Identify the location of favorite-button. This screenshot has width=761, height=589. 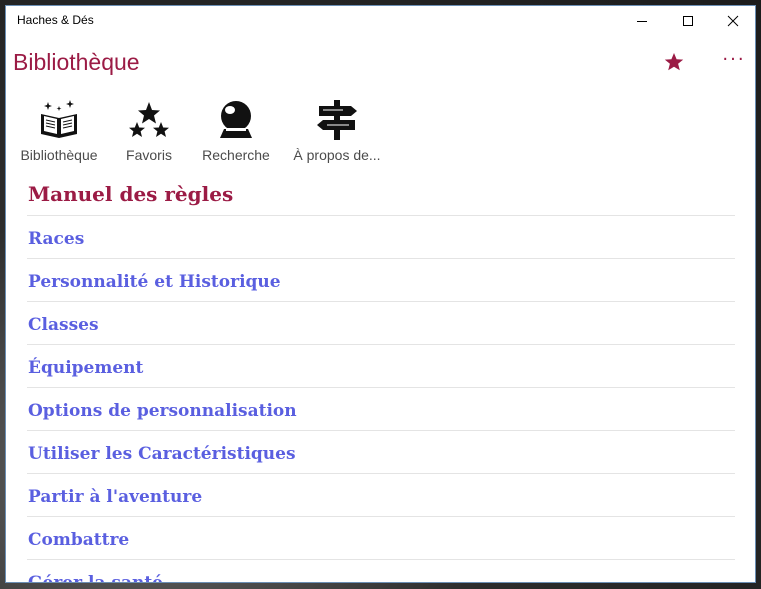
(674, 62).